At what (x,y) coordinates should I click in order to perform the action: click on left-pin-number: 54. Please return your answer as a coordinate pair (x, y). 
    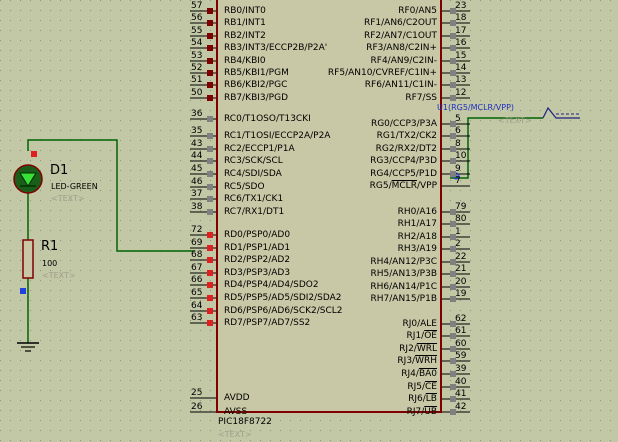
    Looking at the image, I should click on (197, 43).